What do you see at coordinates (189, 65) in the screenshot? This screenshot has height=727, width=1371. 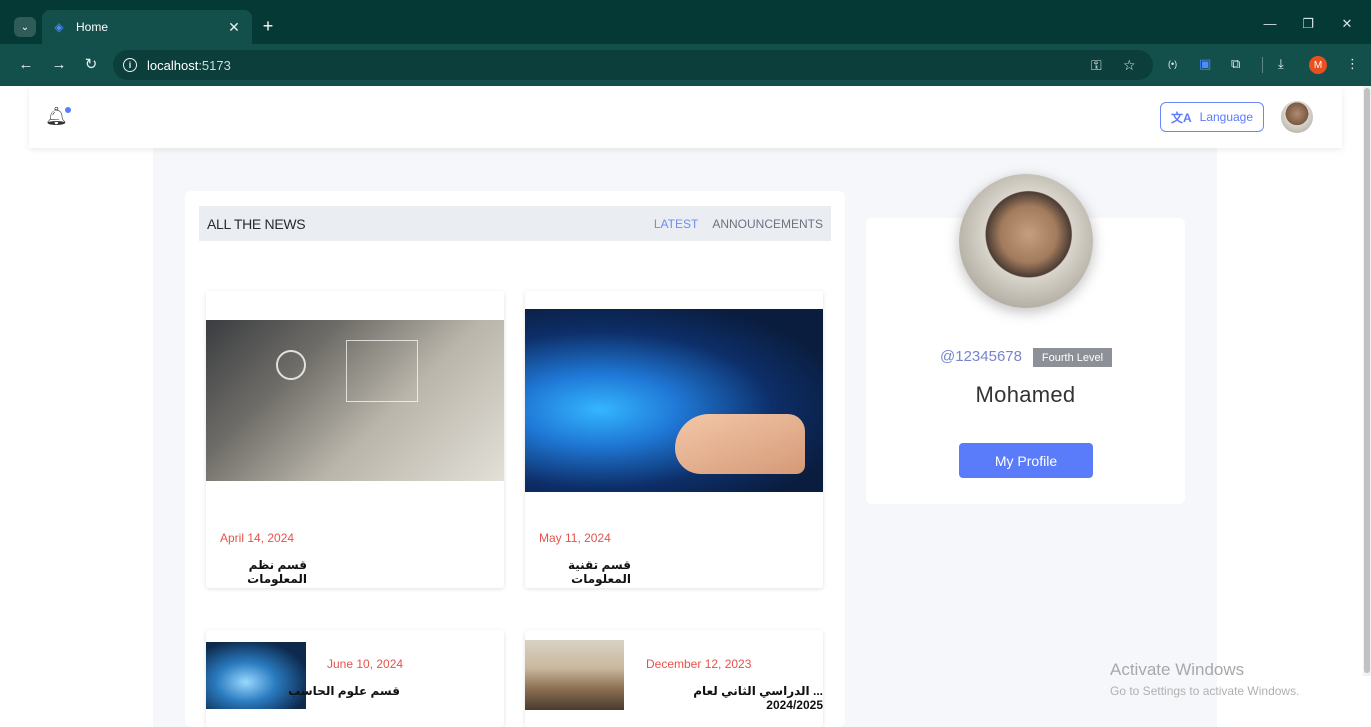 I see `url-text: localhost:5173` at bounding box center [189, 65].